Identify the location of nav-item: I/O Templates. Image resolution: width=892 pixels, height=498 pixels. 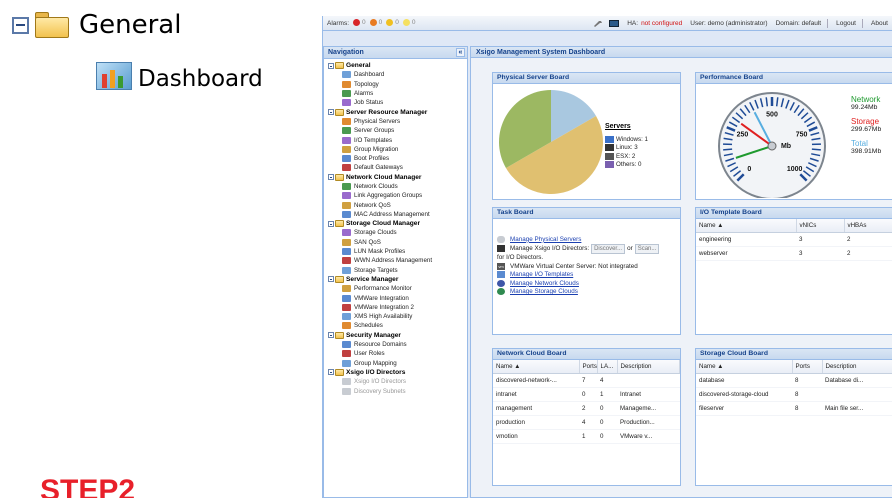
(397, 139).